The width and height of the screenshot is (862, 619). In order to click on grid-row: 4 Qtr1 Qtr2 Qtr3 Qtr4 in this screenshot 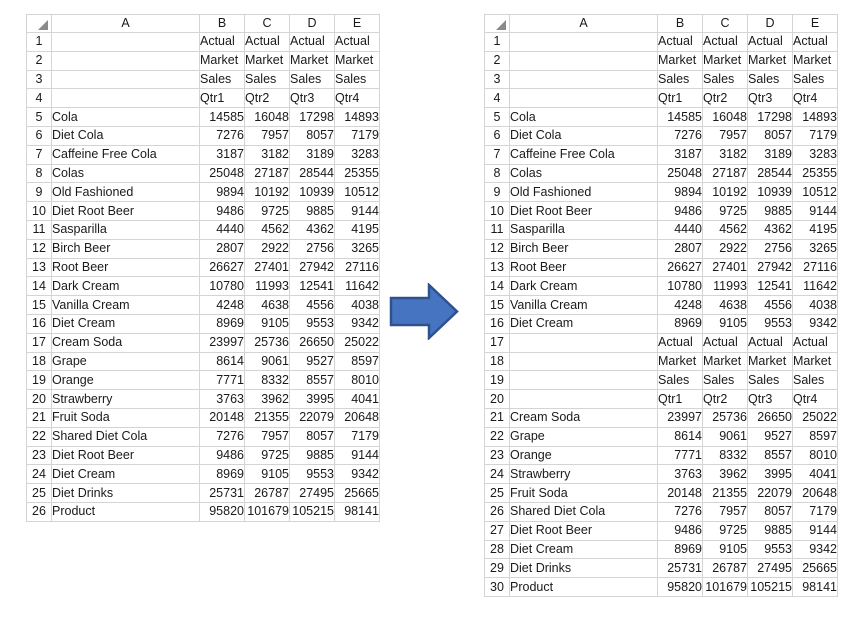, I will do `click(203, 98)`.